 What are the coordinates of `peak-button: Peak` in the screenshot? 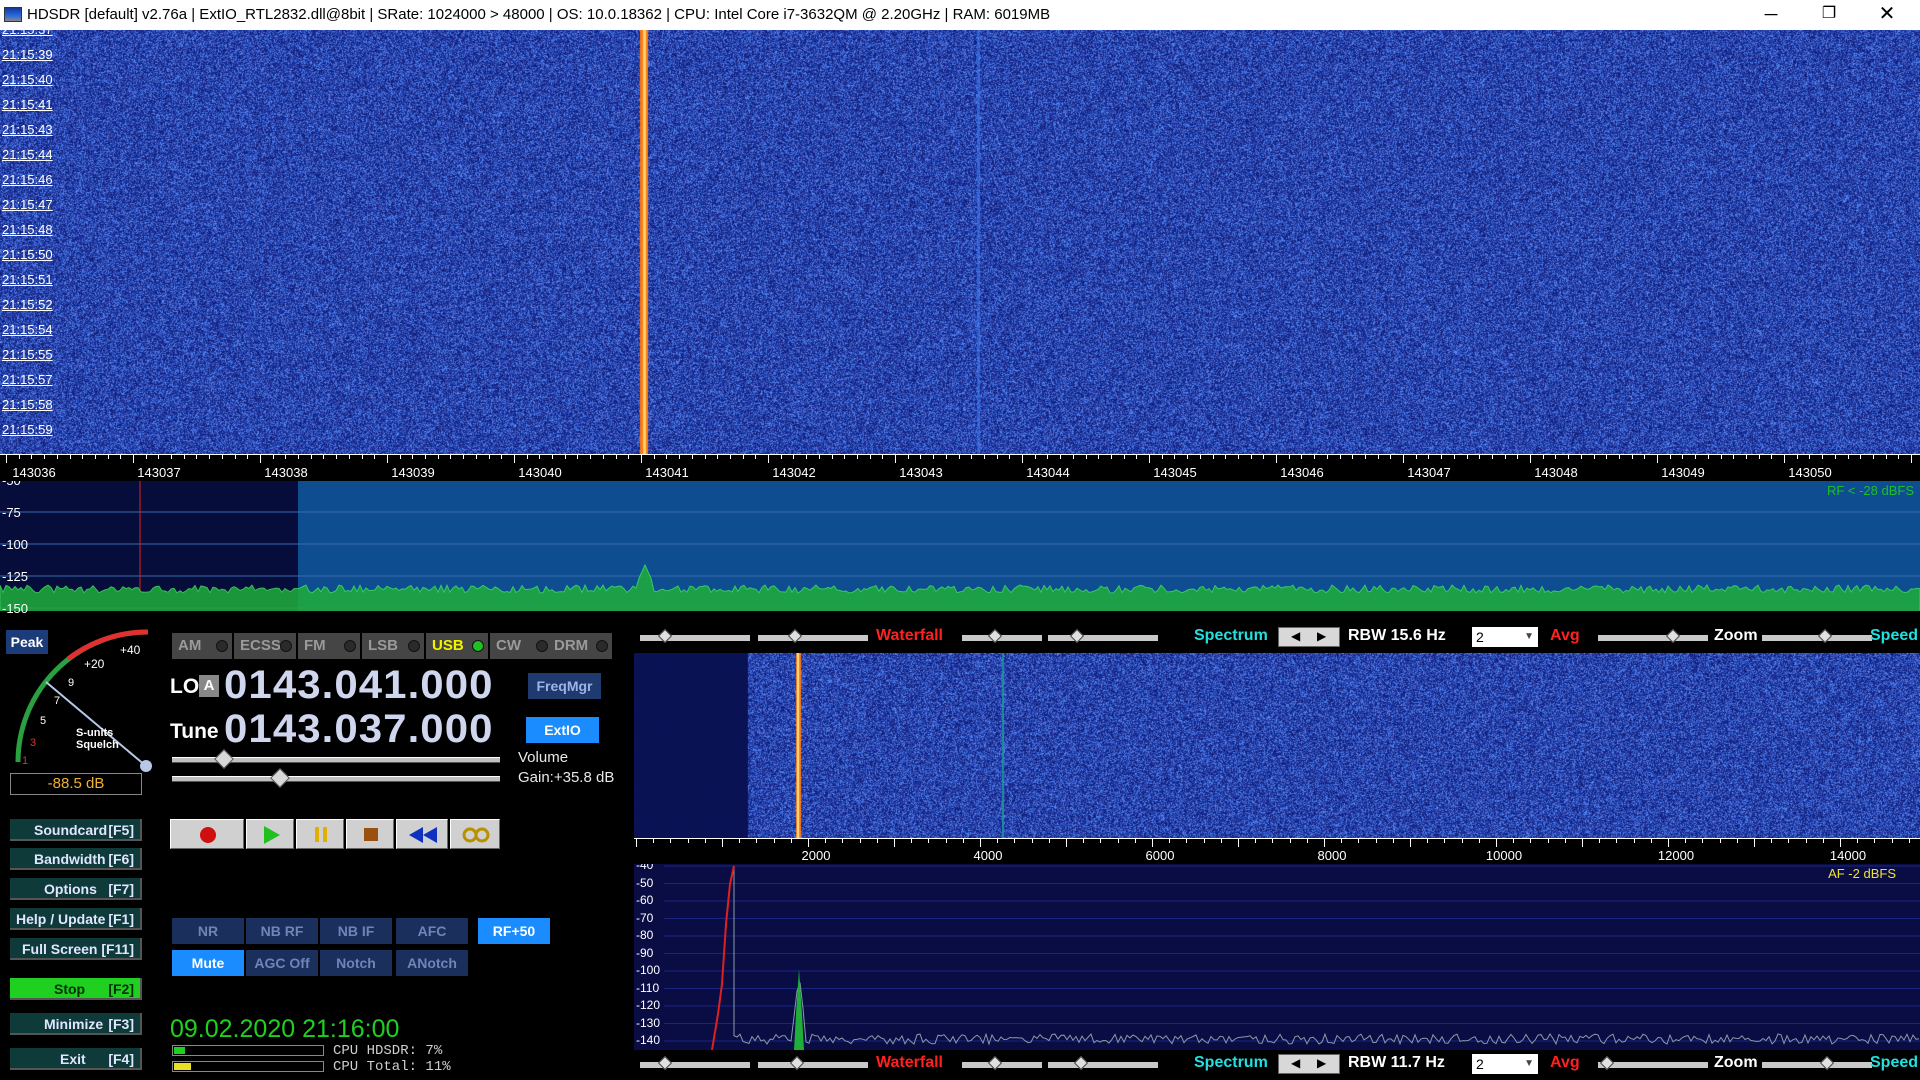 It's located at (27, 642).